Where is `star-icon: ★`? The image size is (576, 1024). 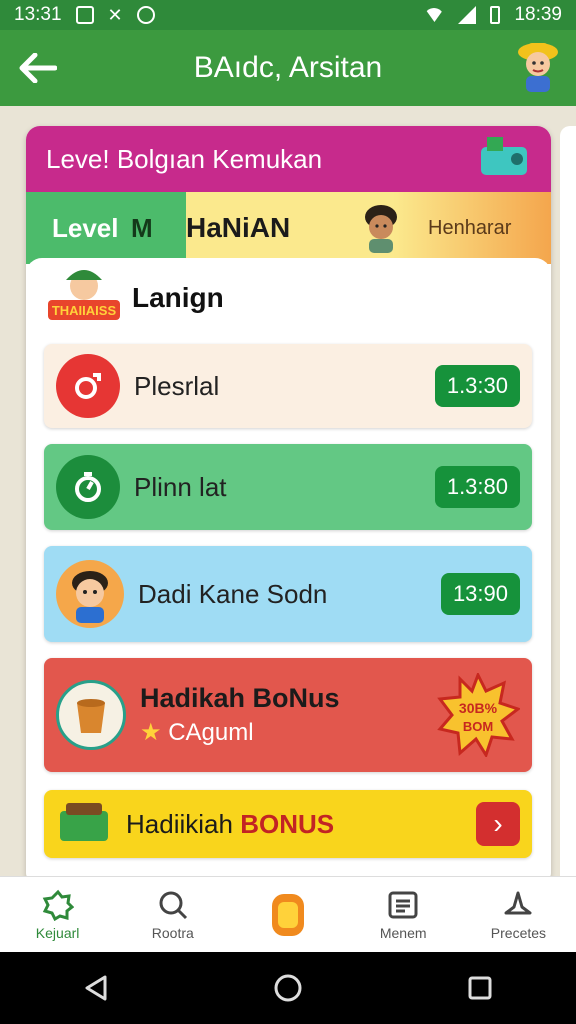
star-icon: ★ is located at coordinates (151, 732).